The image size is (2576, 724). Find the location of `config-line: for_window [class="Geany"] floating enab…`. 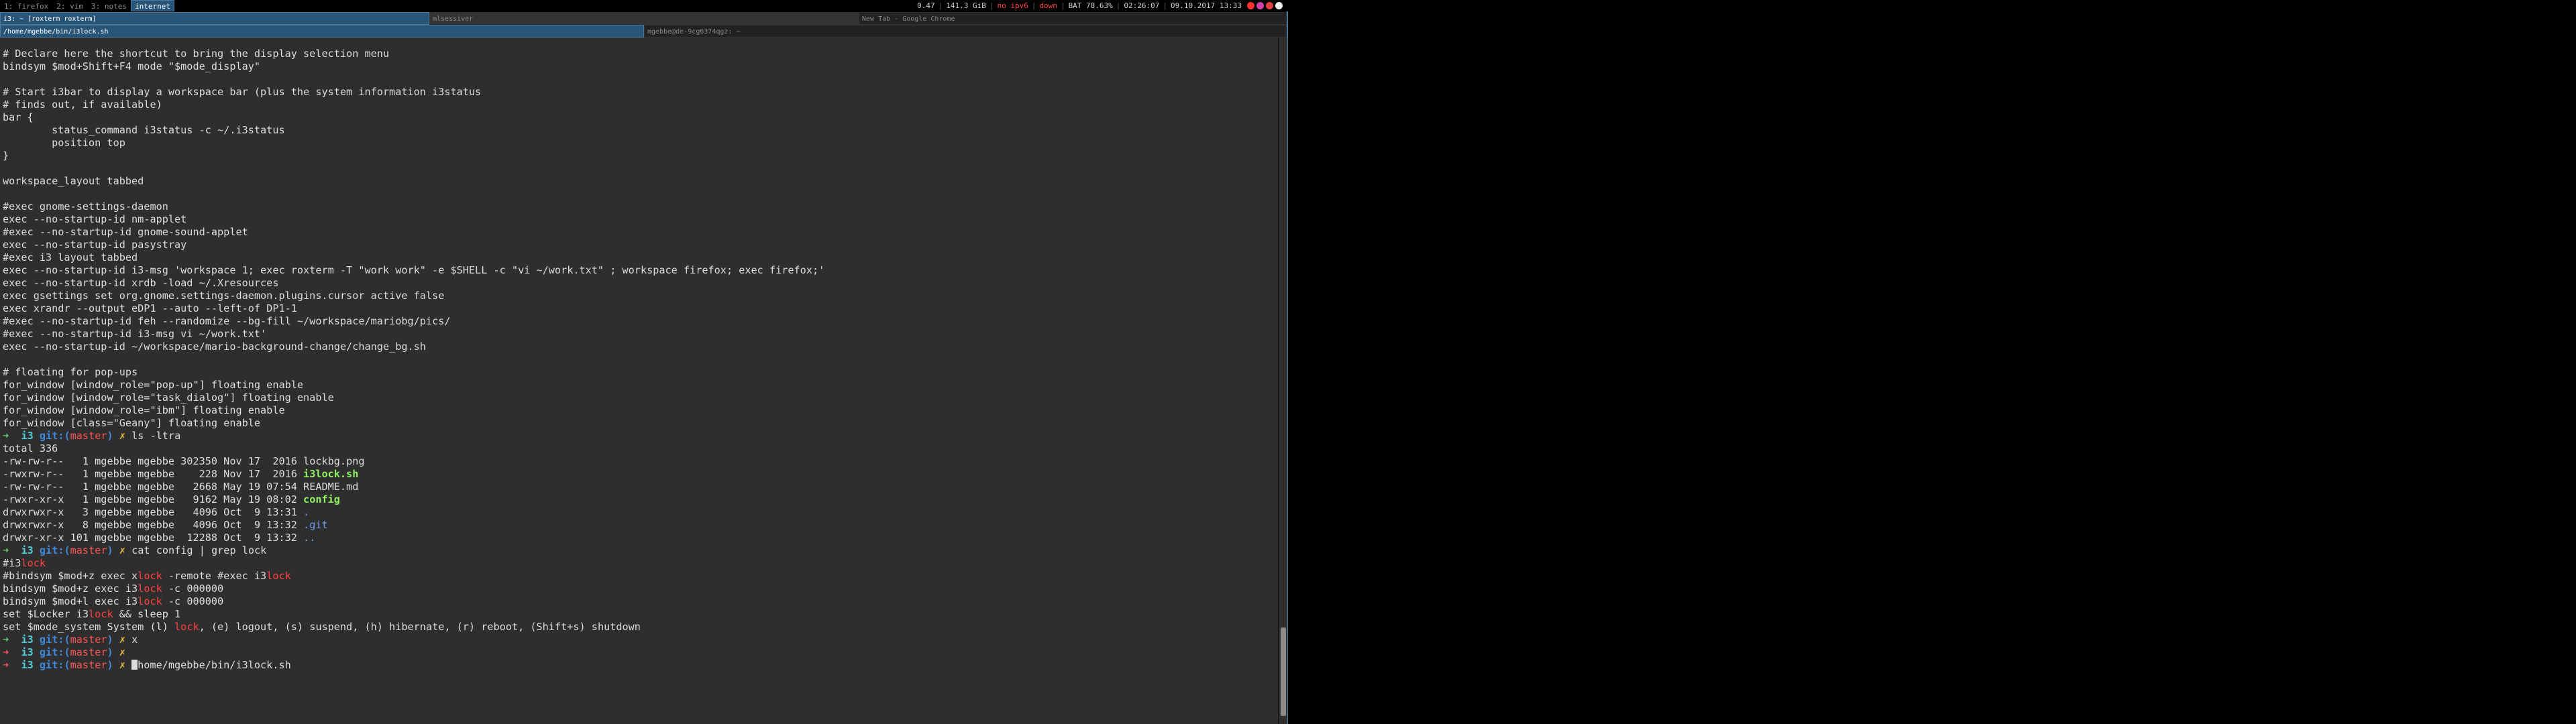

config-line: for_window [class="Geany"] floating enab… is located at coordinates (132, 423).